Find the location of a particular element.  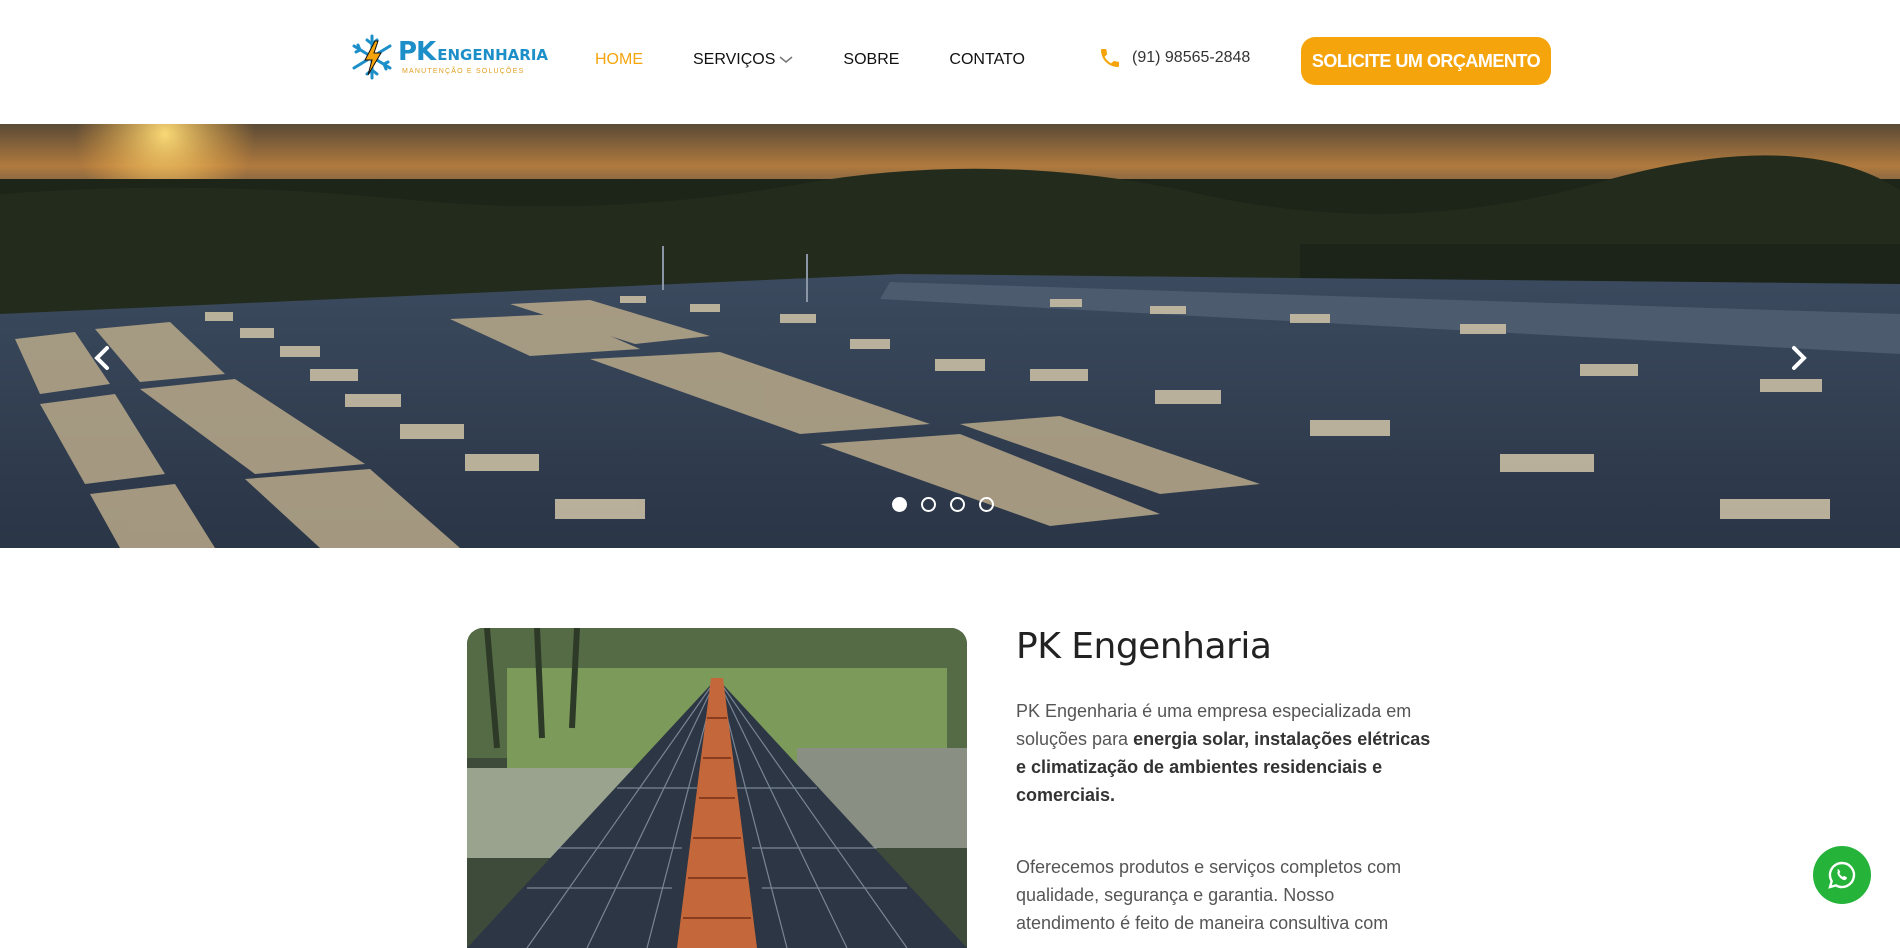

about-title: PK Engenharia is located at coordinates (1144, 646).